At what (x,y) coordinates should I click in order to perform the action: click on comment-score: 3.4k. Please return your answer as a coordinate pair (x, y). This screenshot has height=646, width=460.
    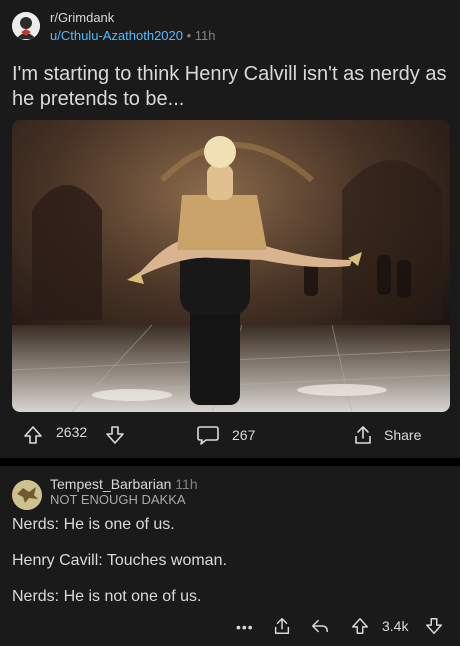
    Looking at the image, I should click on (395, 626).